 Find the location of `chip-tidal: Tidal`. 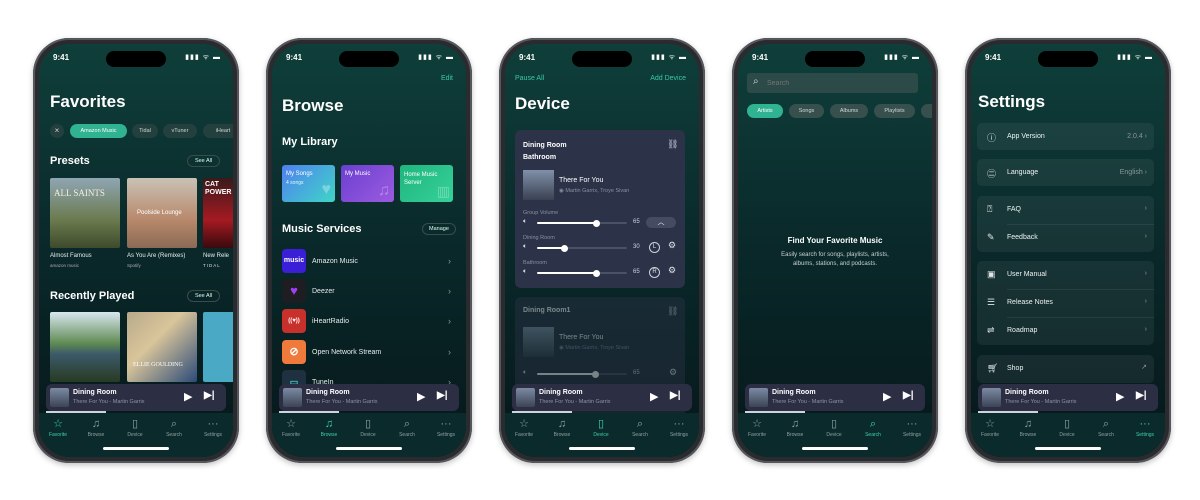

chip-tidal: Tidal is located at coordinates (145, 131).